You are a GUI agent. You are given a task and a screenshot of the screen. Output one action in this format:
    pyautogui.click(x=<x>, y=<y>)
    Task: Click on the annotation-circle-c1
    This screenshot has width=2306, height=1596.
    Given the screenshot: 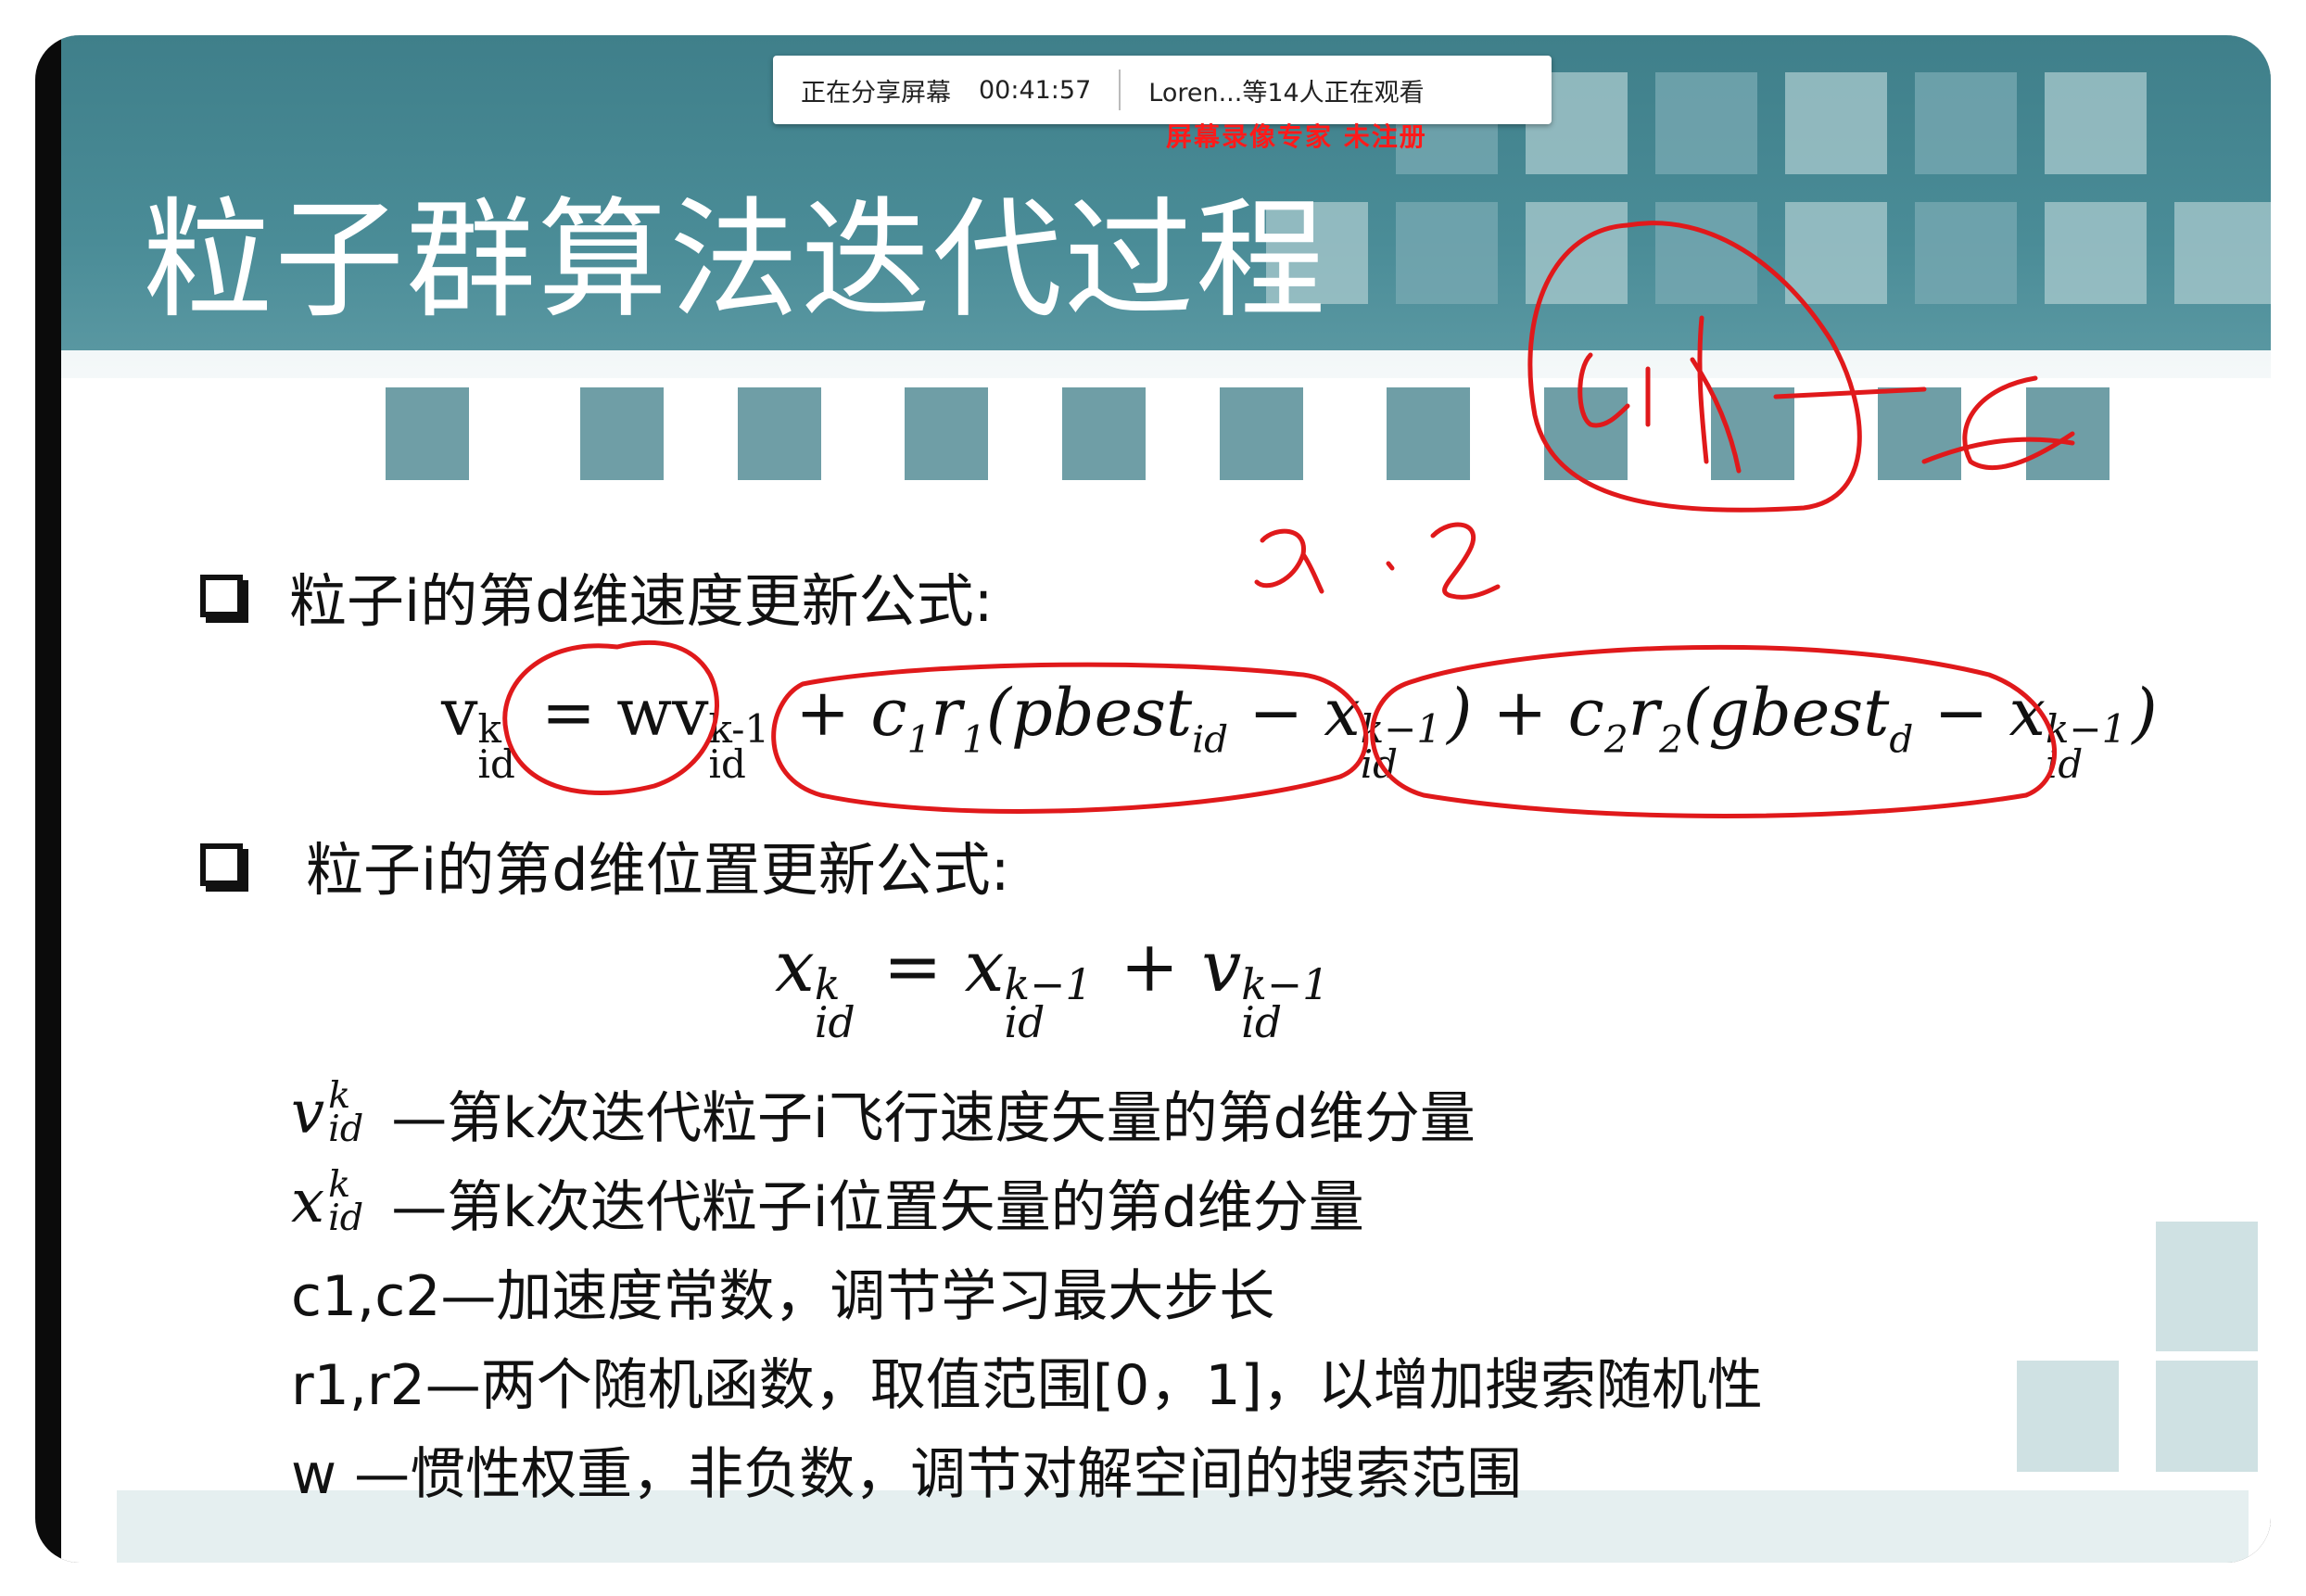 What is the action you would take?
    pyautogui.click(x=1070, y=738)
    